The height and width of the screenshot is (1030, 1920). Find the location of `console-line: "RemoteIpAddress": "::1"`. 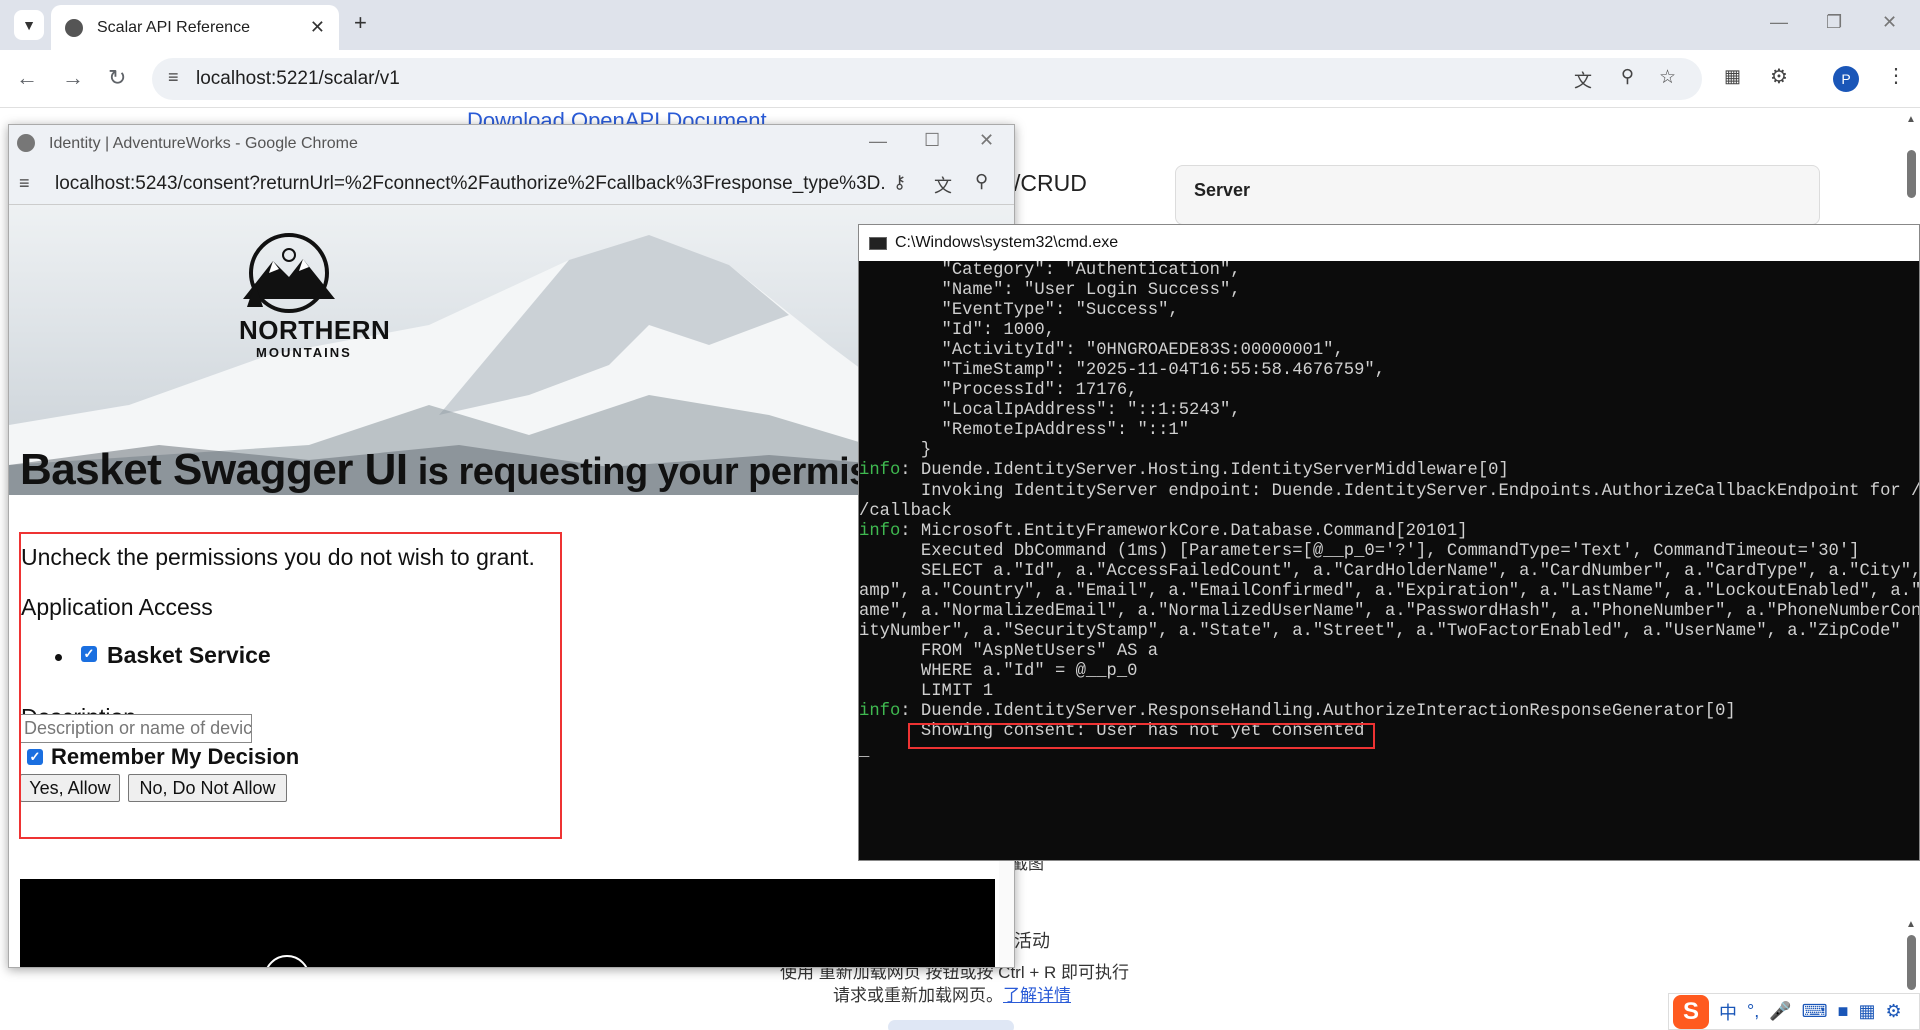

console-line: "RemoteIpAddress": "::1" is located at coordinates (1389, 431).